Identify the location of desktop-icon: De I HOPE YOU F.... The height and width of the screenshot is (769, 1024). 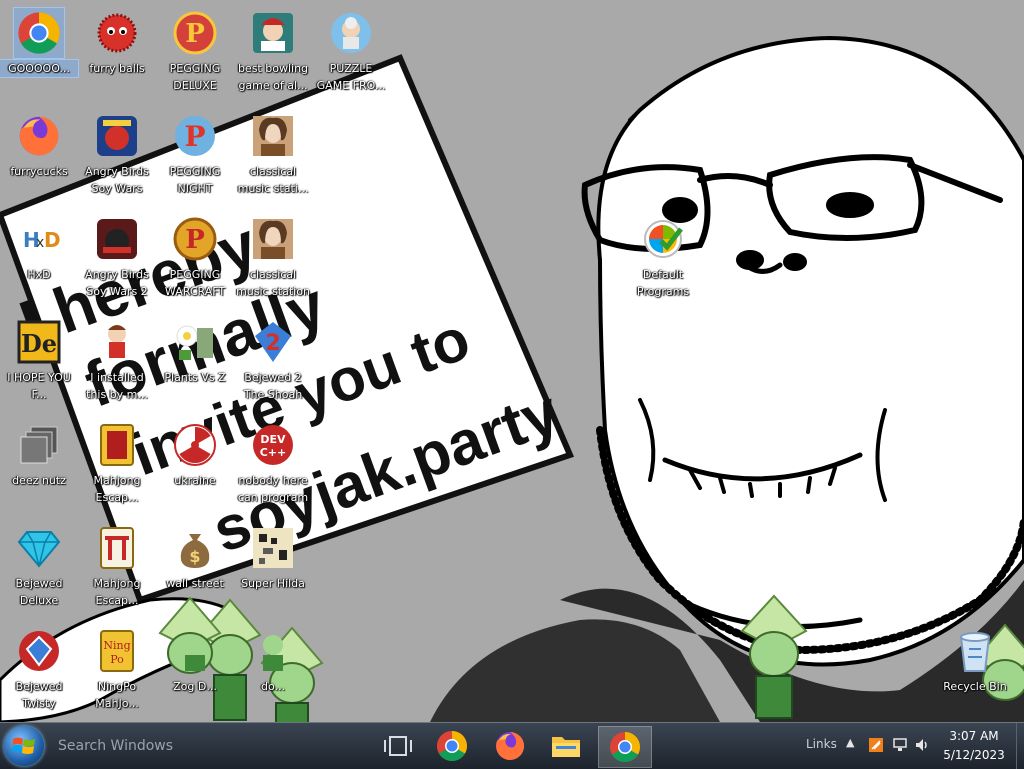
(39, 363).